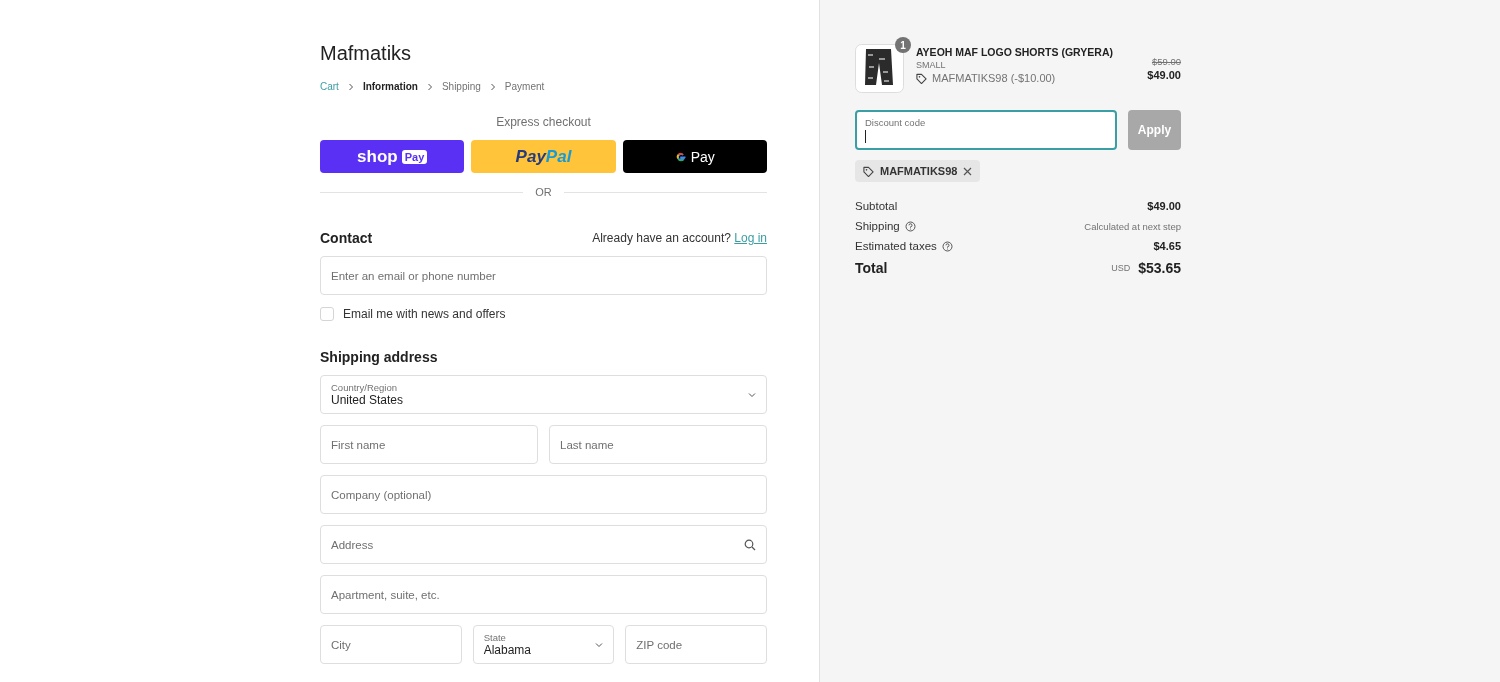  Describe the element at coordinates (543, 394) in the screenshot. I see `select-field: Country/Region United States` at that location.